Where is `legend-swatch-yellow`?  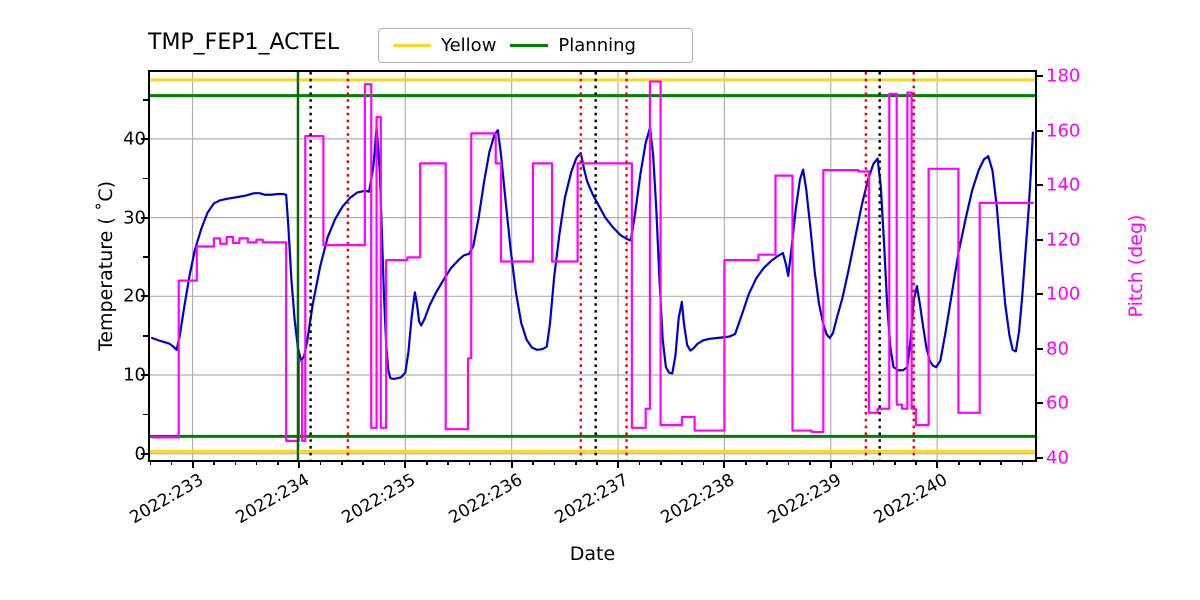 legend-swatch-yellow is located at coordinates (412, 45).